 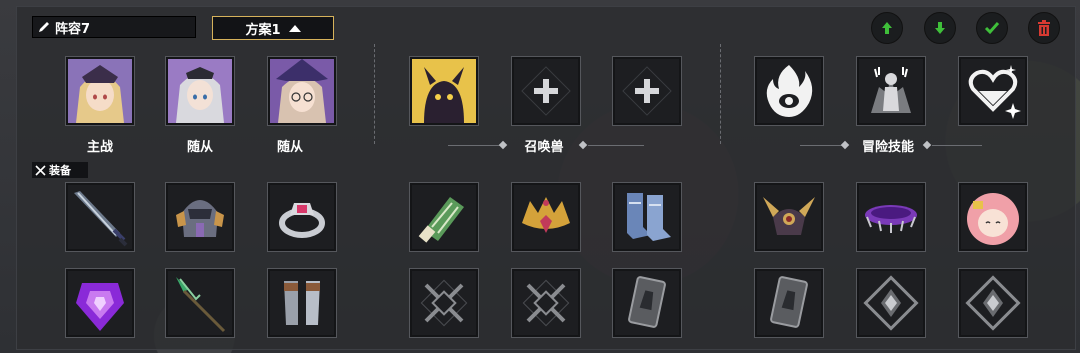 I want to click on equip-slot-horned-helm, so click(x=789, y=217).